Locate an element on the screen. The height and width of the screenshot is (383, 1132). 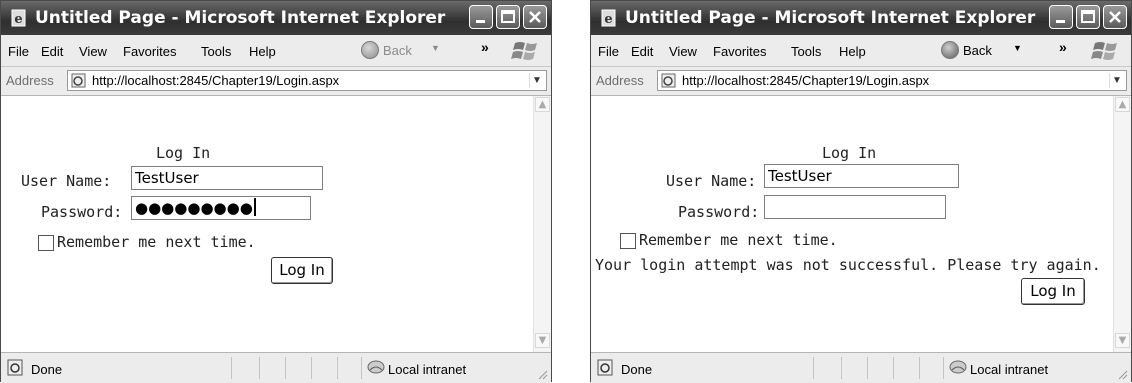
password-label: Password: is located at coordinates (719, 212).